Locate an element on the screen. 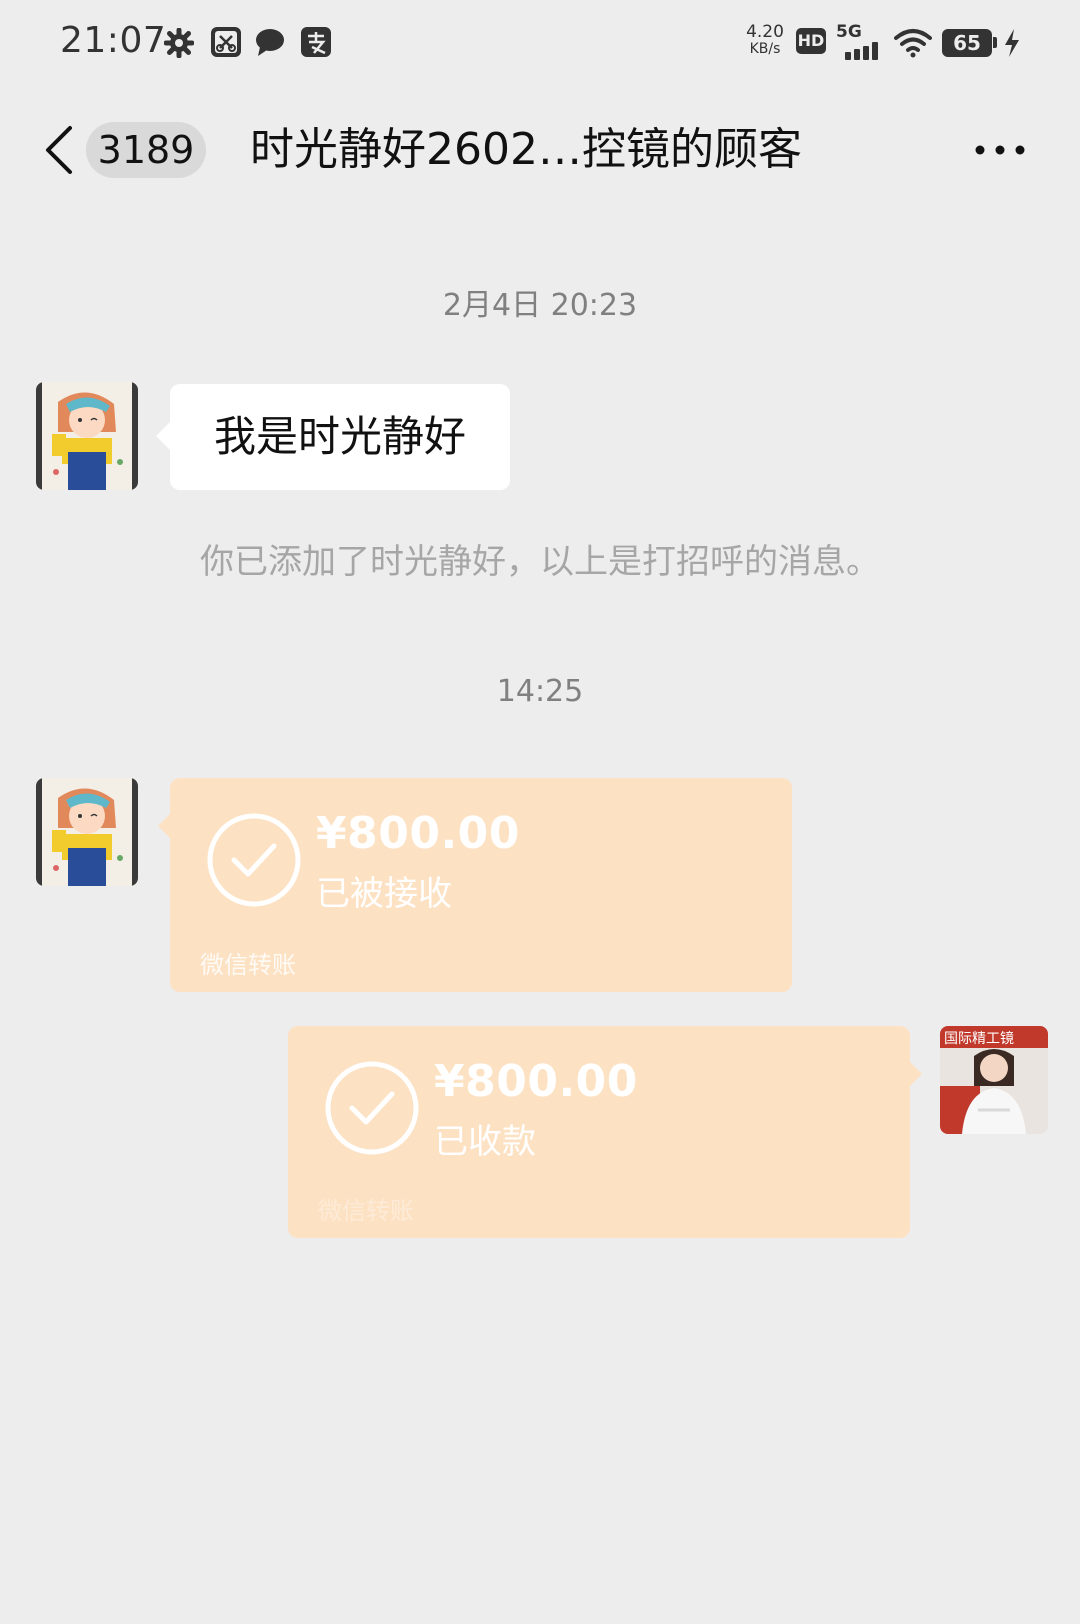 This screenshot has height=1624, width=1080. network-speed: 4.20 KB/s is located at coordinates (765, 41).